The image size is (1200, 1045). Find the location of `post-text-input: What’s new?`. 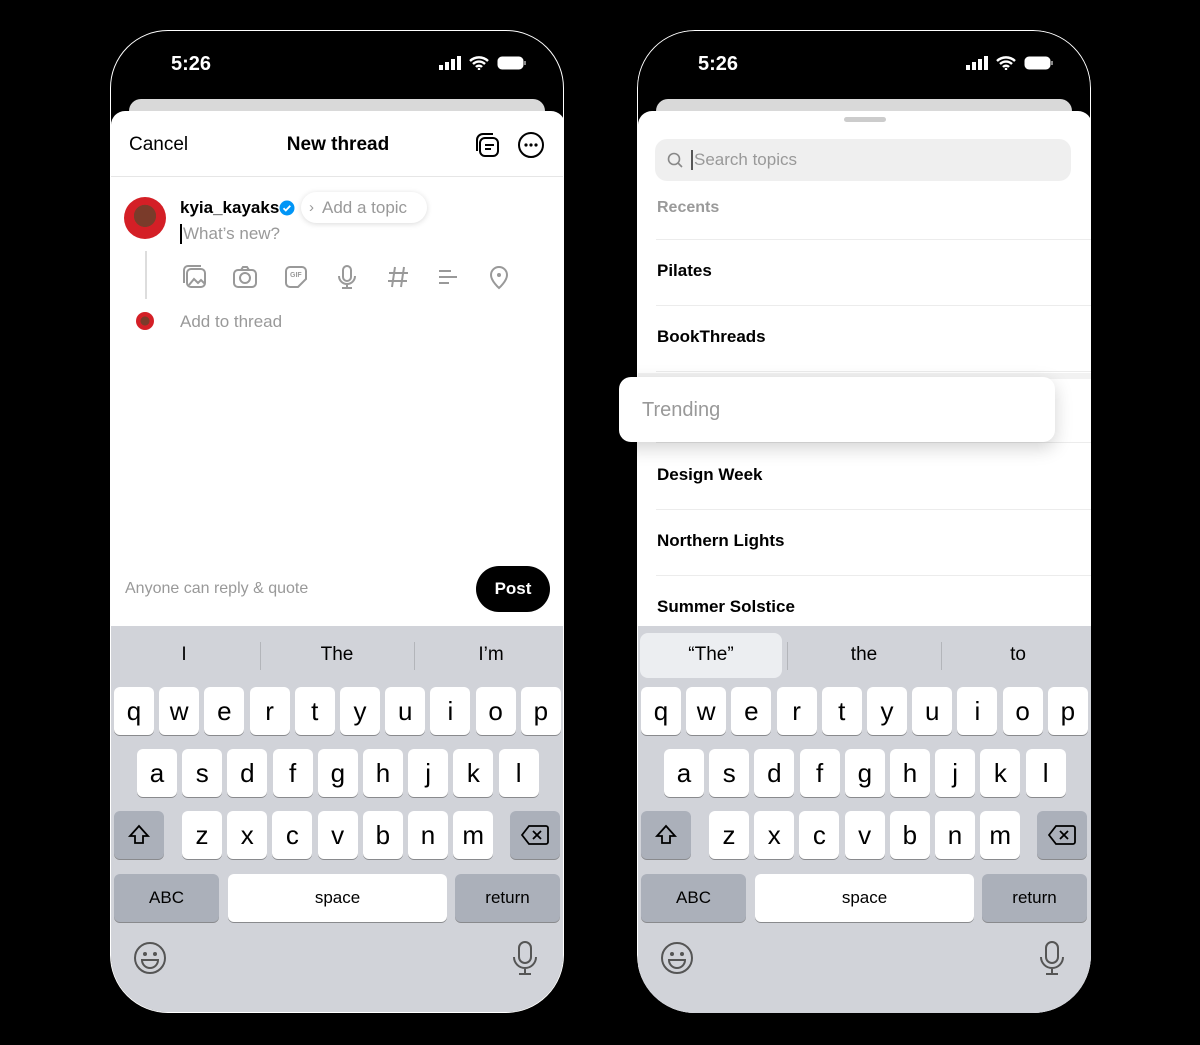

post-text-input: What’s new? is located at coordinates (230, 234).